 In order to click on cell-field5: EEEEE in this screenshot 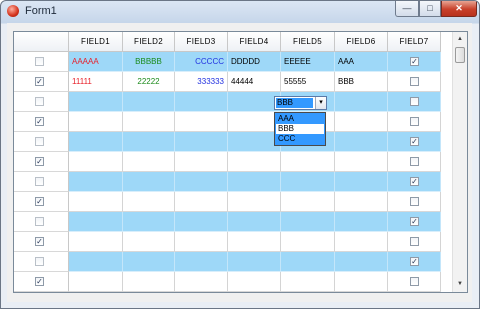, I will do `click(308, 62)`.